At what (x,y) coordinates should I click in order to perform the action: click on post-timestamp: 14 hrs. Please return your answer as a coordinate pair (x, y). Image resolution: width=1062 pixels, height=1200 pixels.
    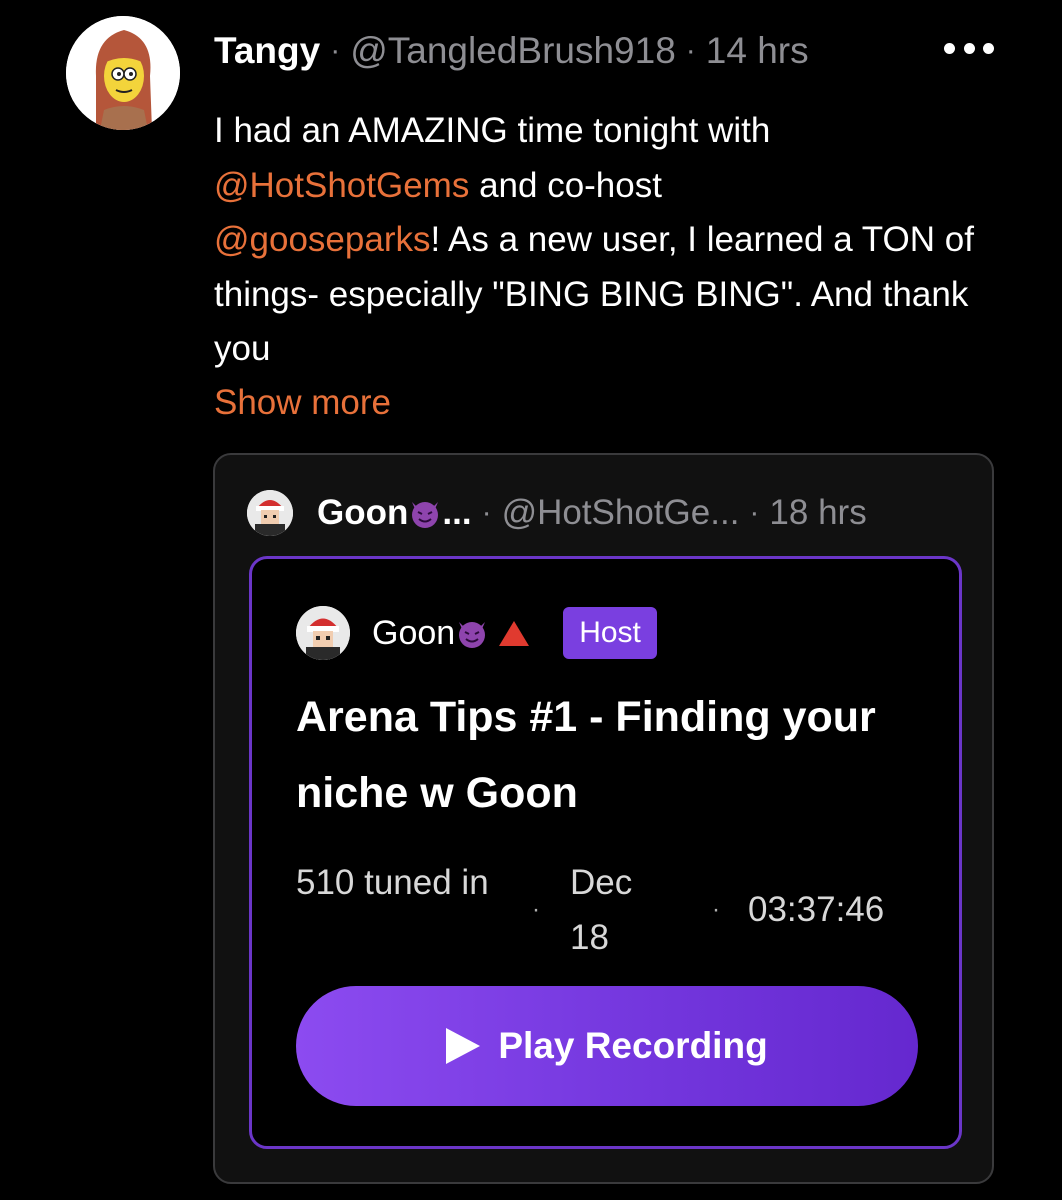
    Looking at the image, I should click on (757, 50).